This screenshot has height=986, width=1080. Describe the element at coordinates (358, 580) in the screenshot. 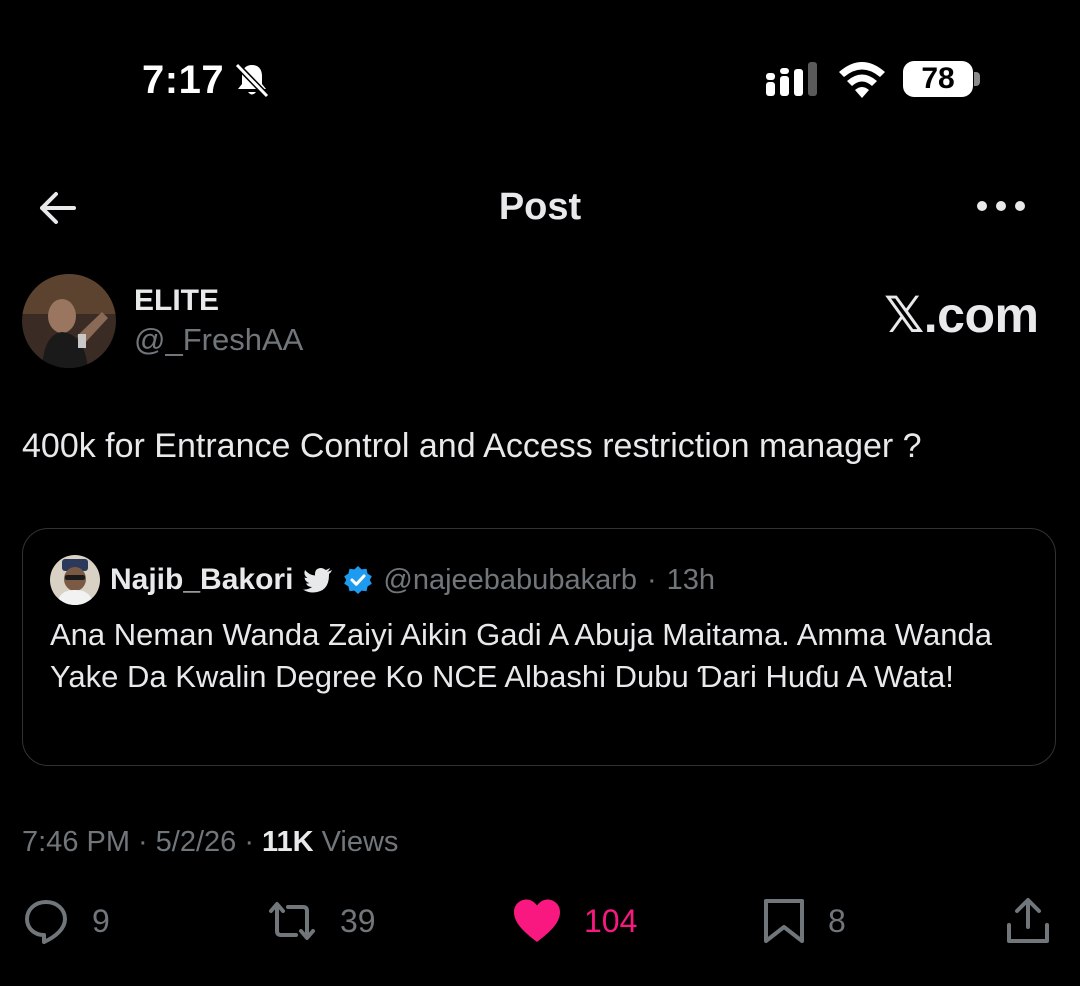

I see `verified-badge-icon` at that location.